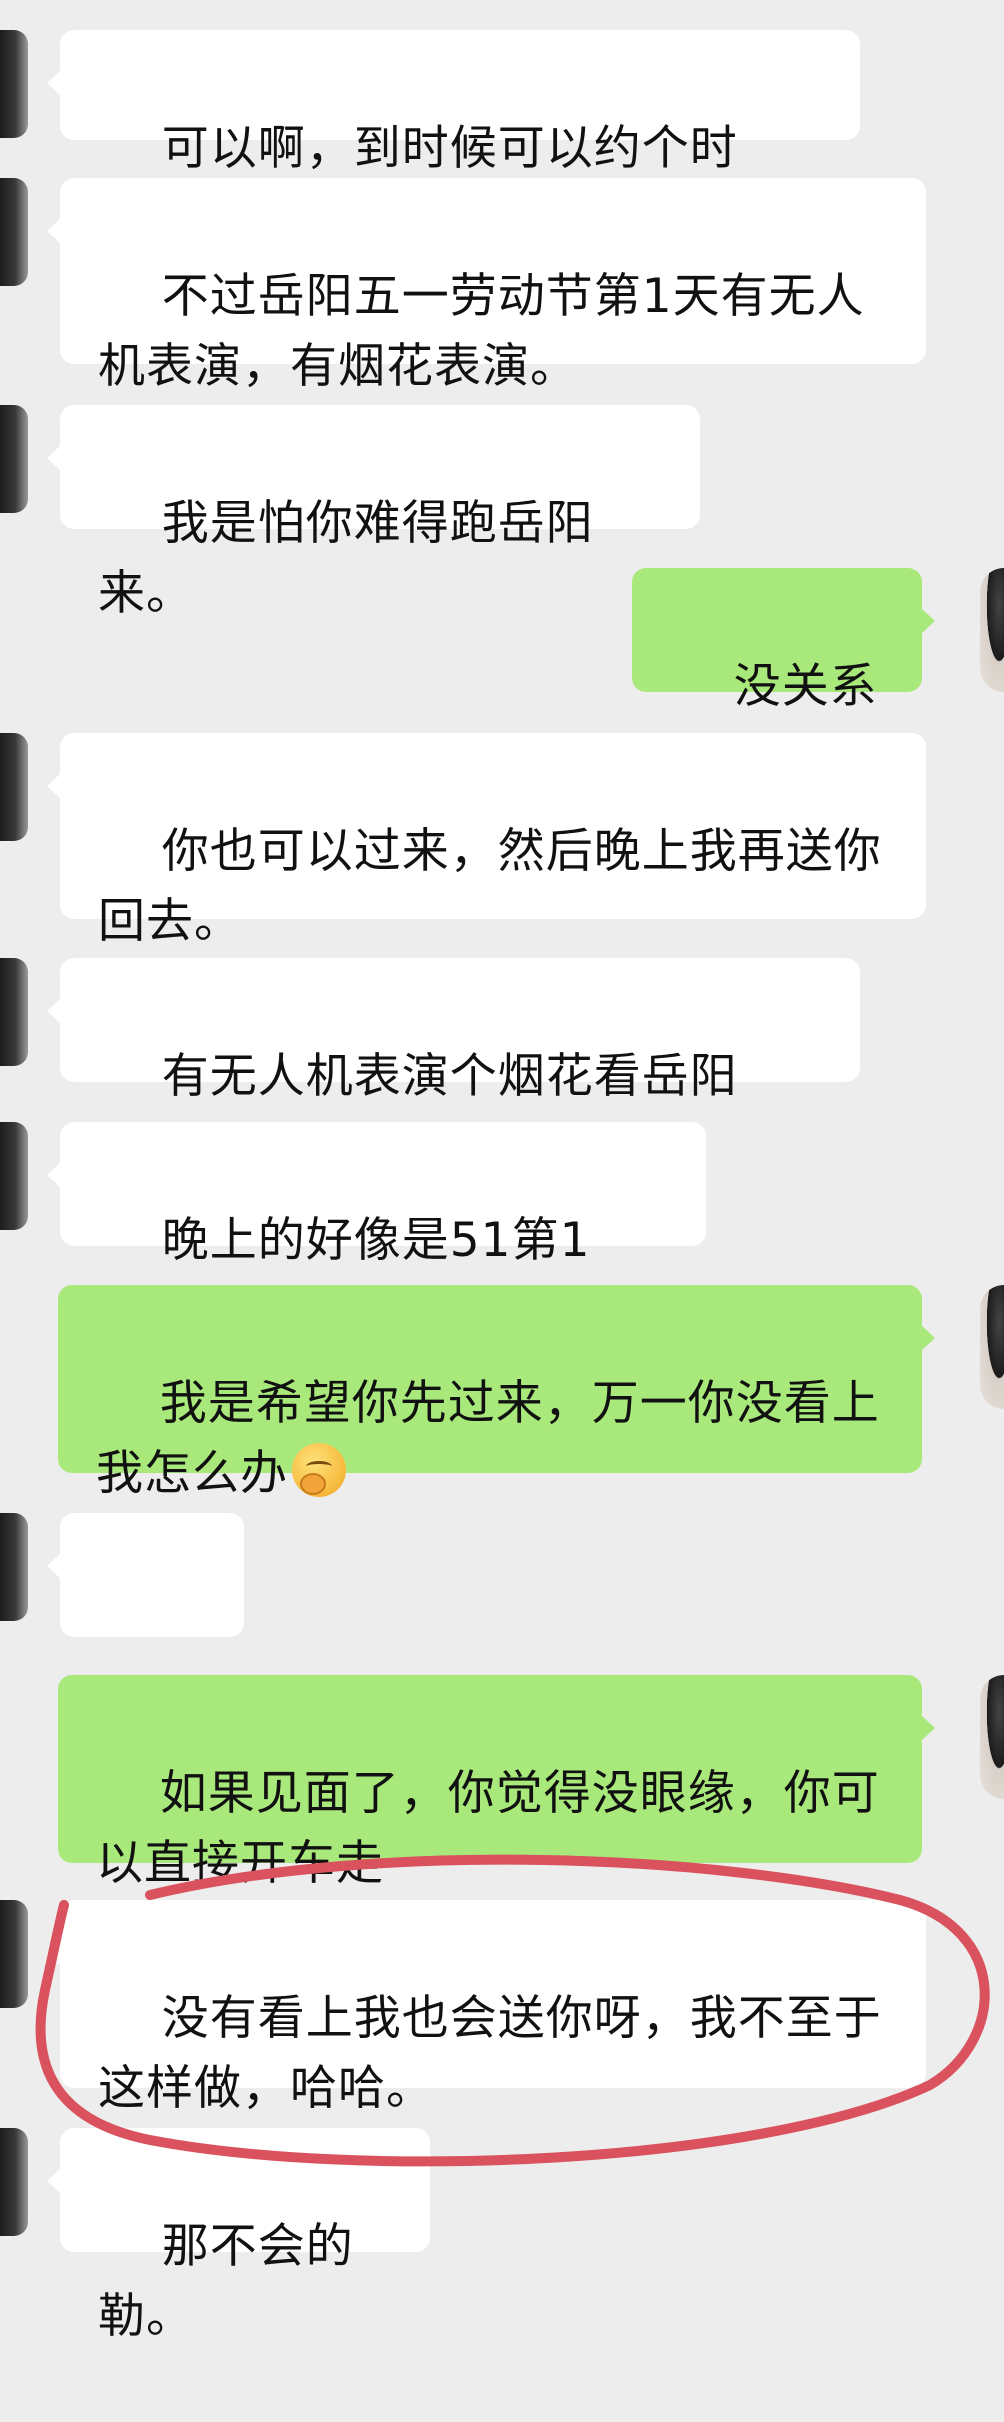  I want to click on message-bubble-incoming: 晚上的好像是51第1天。, so click(376, 1230).